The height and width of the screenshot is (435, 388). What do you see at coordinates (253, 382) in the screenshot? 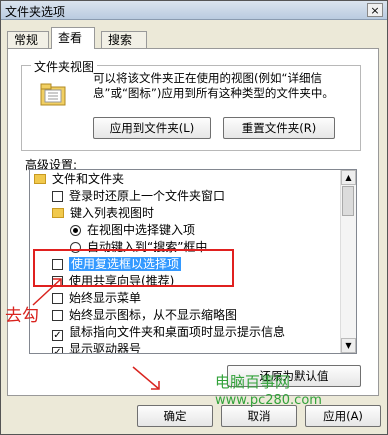
I see `watermark-title: 电脑百事网` at bounding box center [253, 382].